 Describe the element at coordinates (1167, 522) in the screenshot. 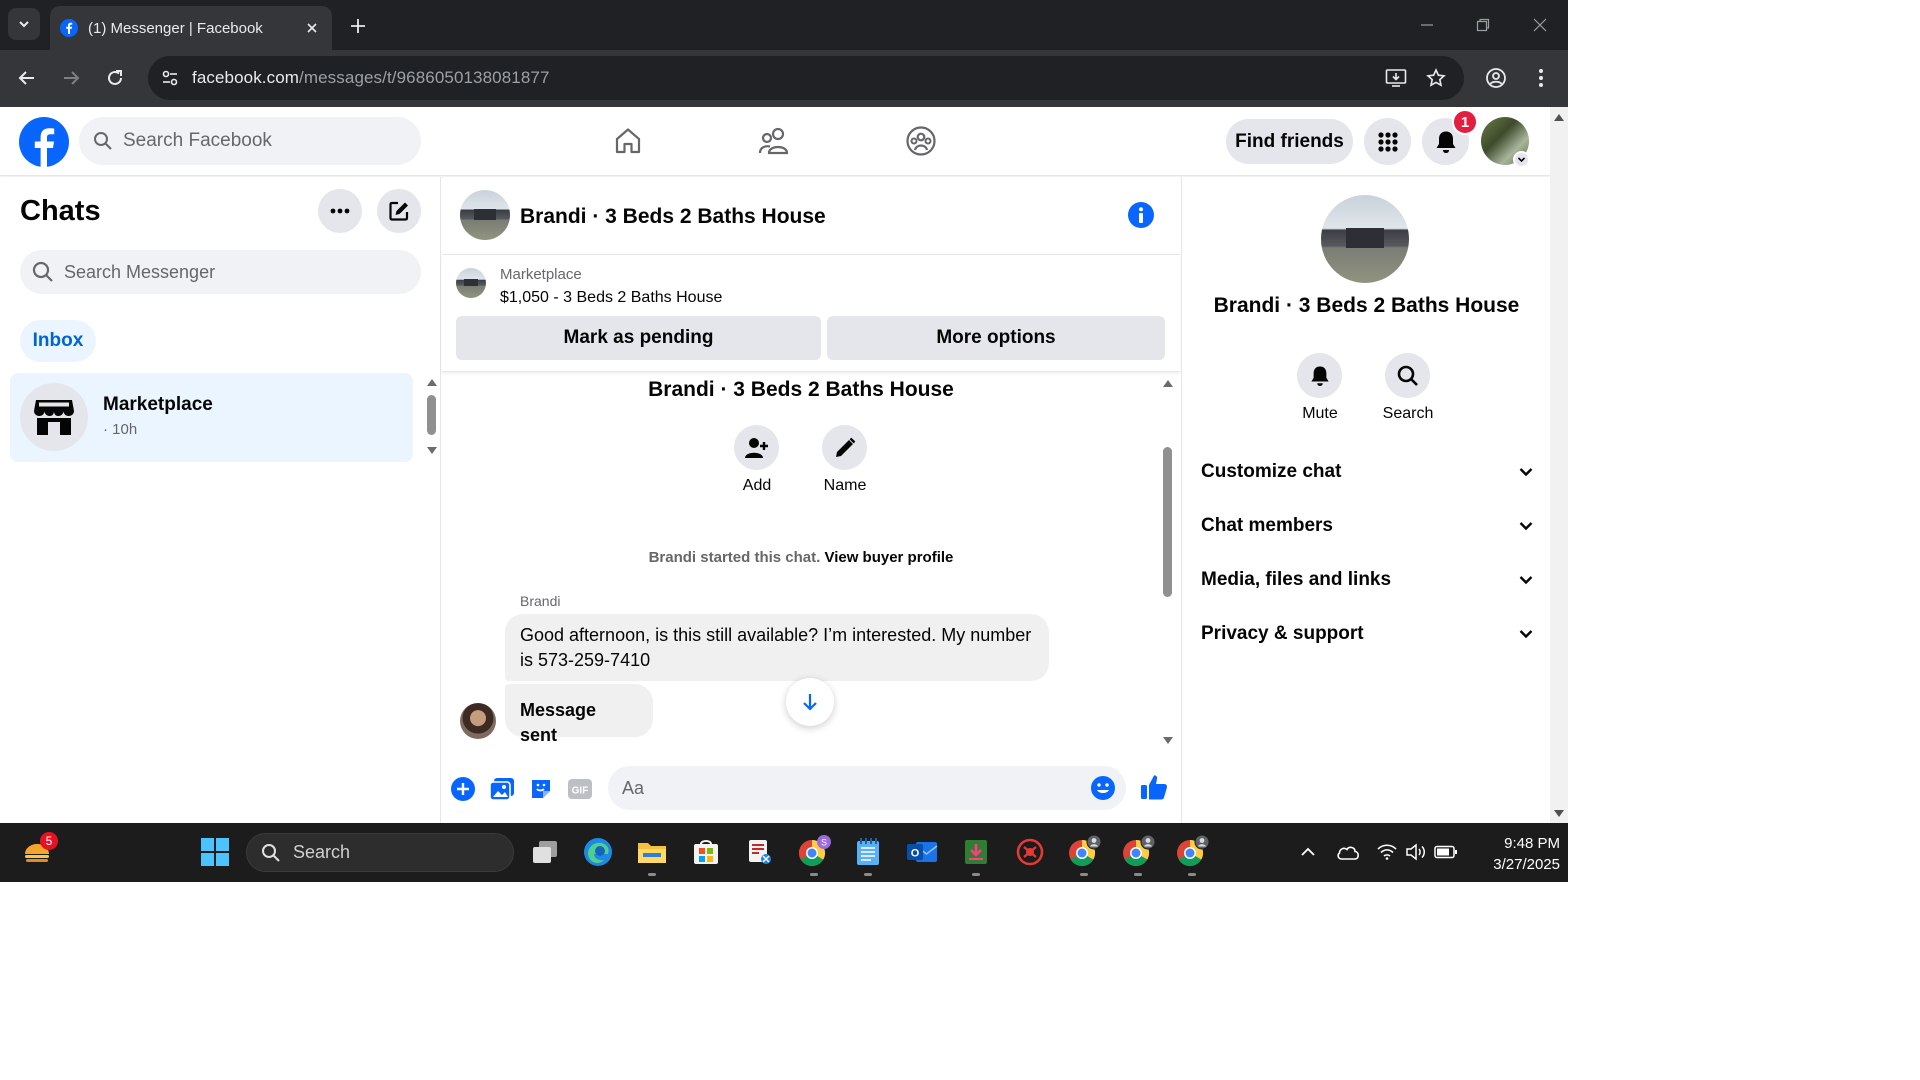

I see `messages-scrollbar-thumb` at that location.